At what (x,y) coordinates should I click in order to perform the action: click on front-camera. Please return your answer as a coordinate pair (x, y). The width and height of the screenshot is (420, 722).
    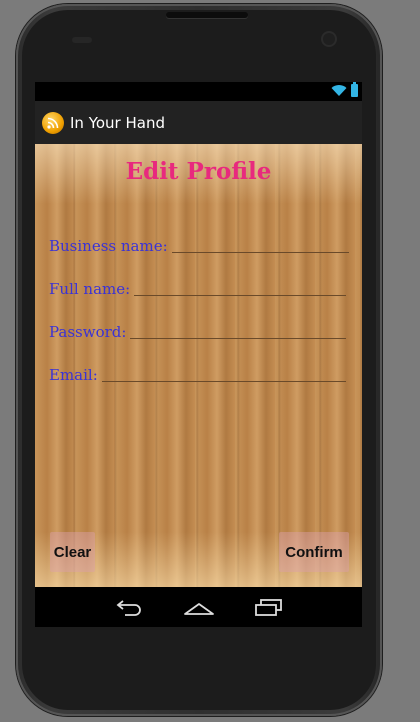
    Looking at the image, I should click on (329, 39).